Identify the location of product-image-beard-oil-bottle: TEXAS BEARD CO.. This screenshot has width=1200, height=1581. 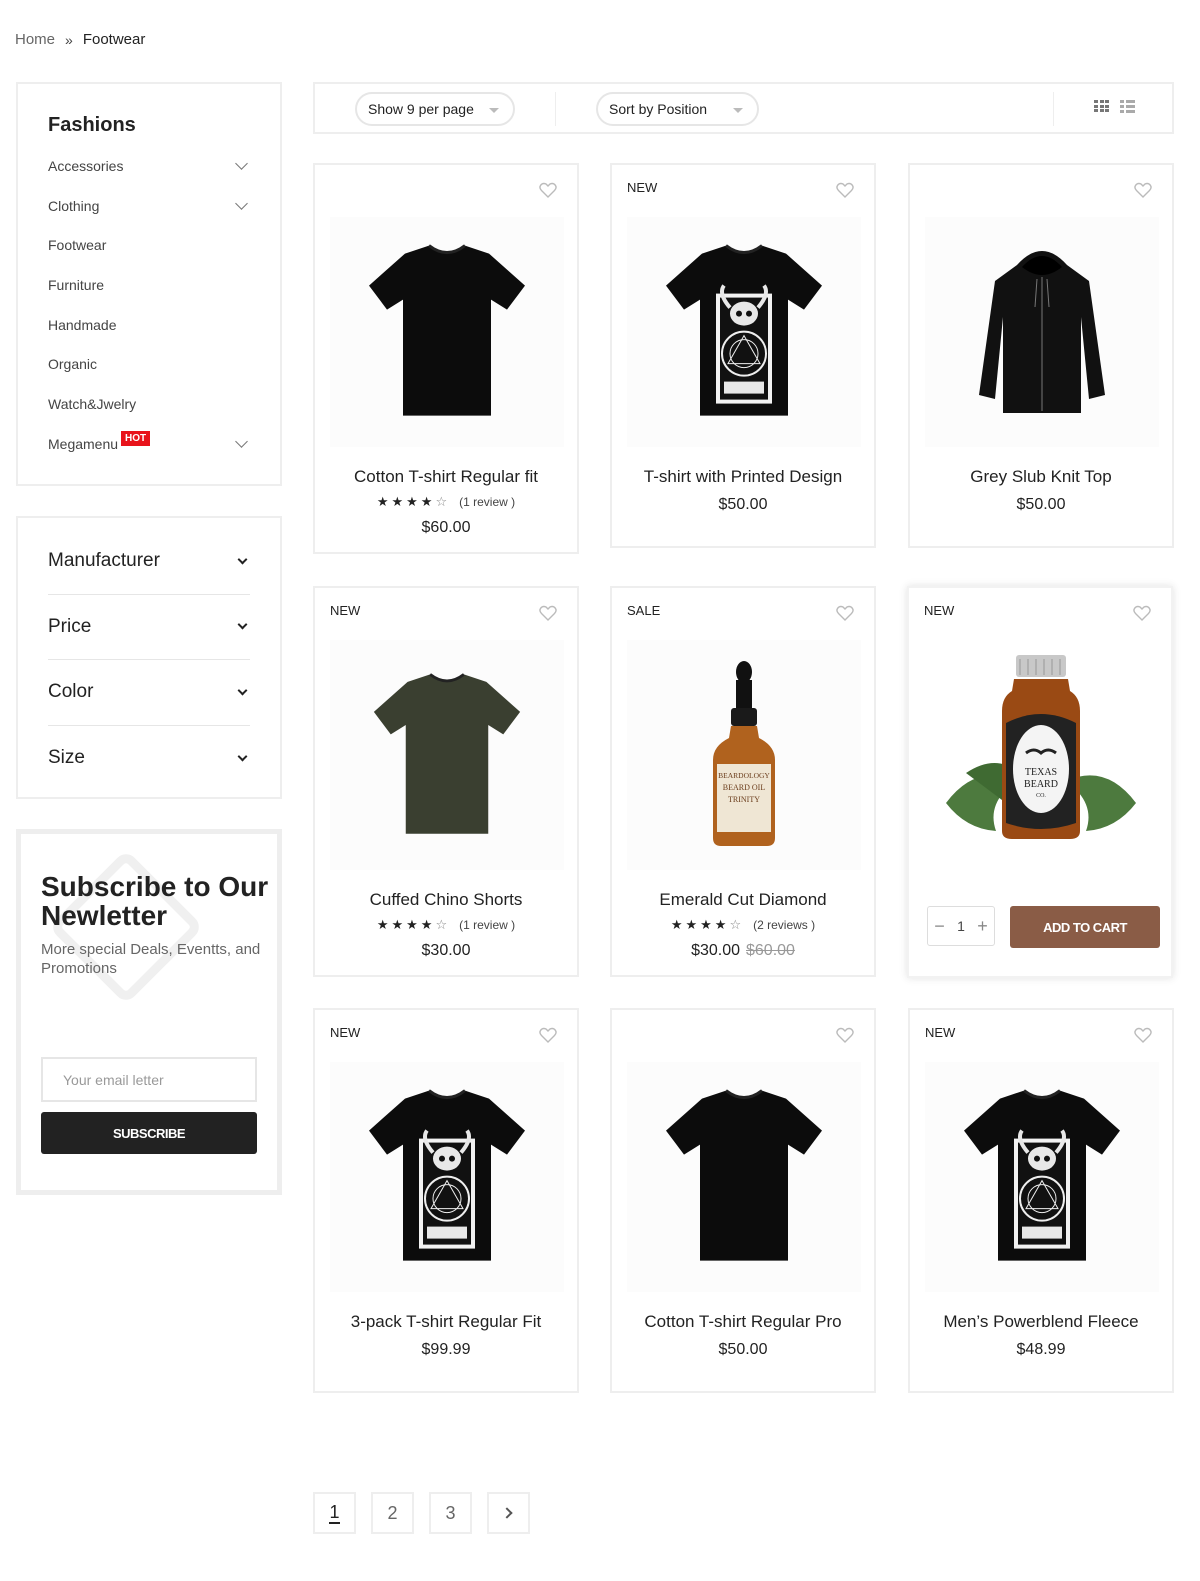
(1041, 753).